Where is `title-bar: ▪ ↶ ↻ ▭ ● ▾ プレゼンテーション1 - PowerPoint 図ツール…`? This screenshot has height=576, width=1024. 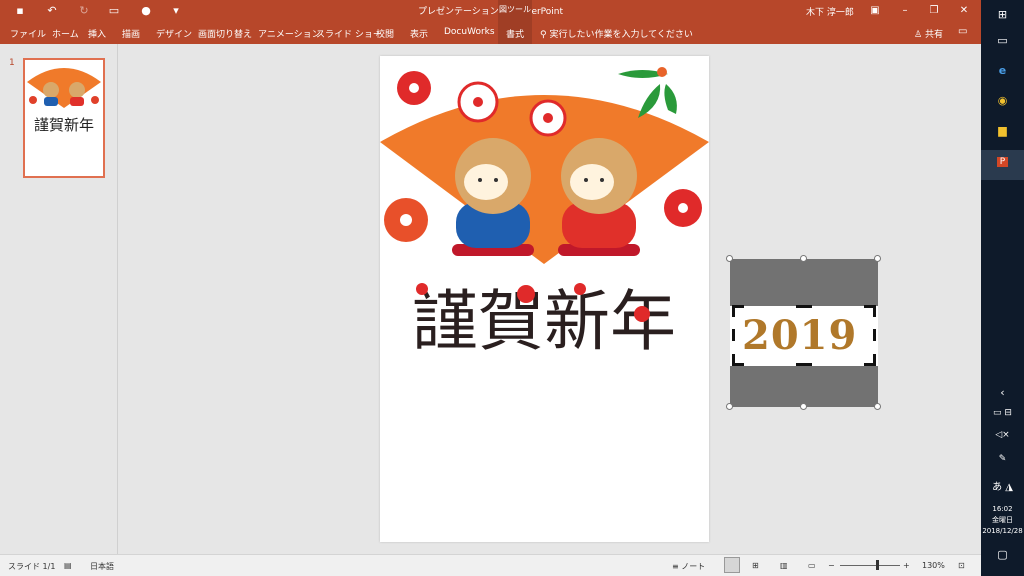 title-bar: ▪ ↶ ↻ ▭ ● ▾ プレゼンテーション1 - PowerPoint 図ツール… is located at coordinates (490, 11).